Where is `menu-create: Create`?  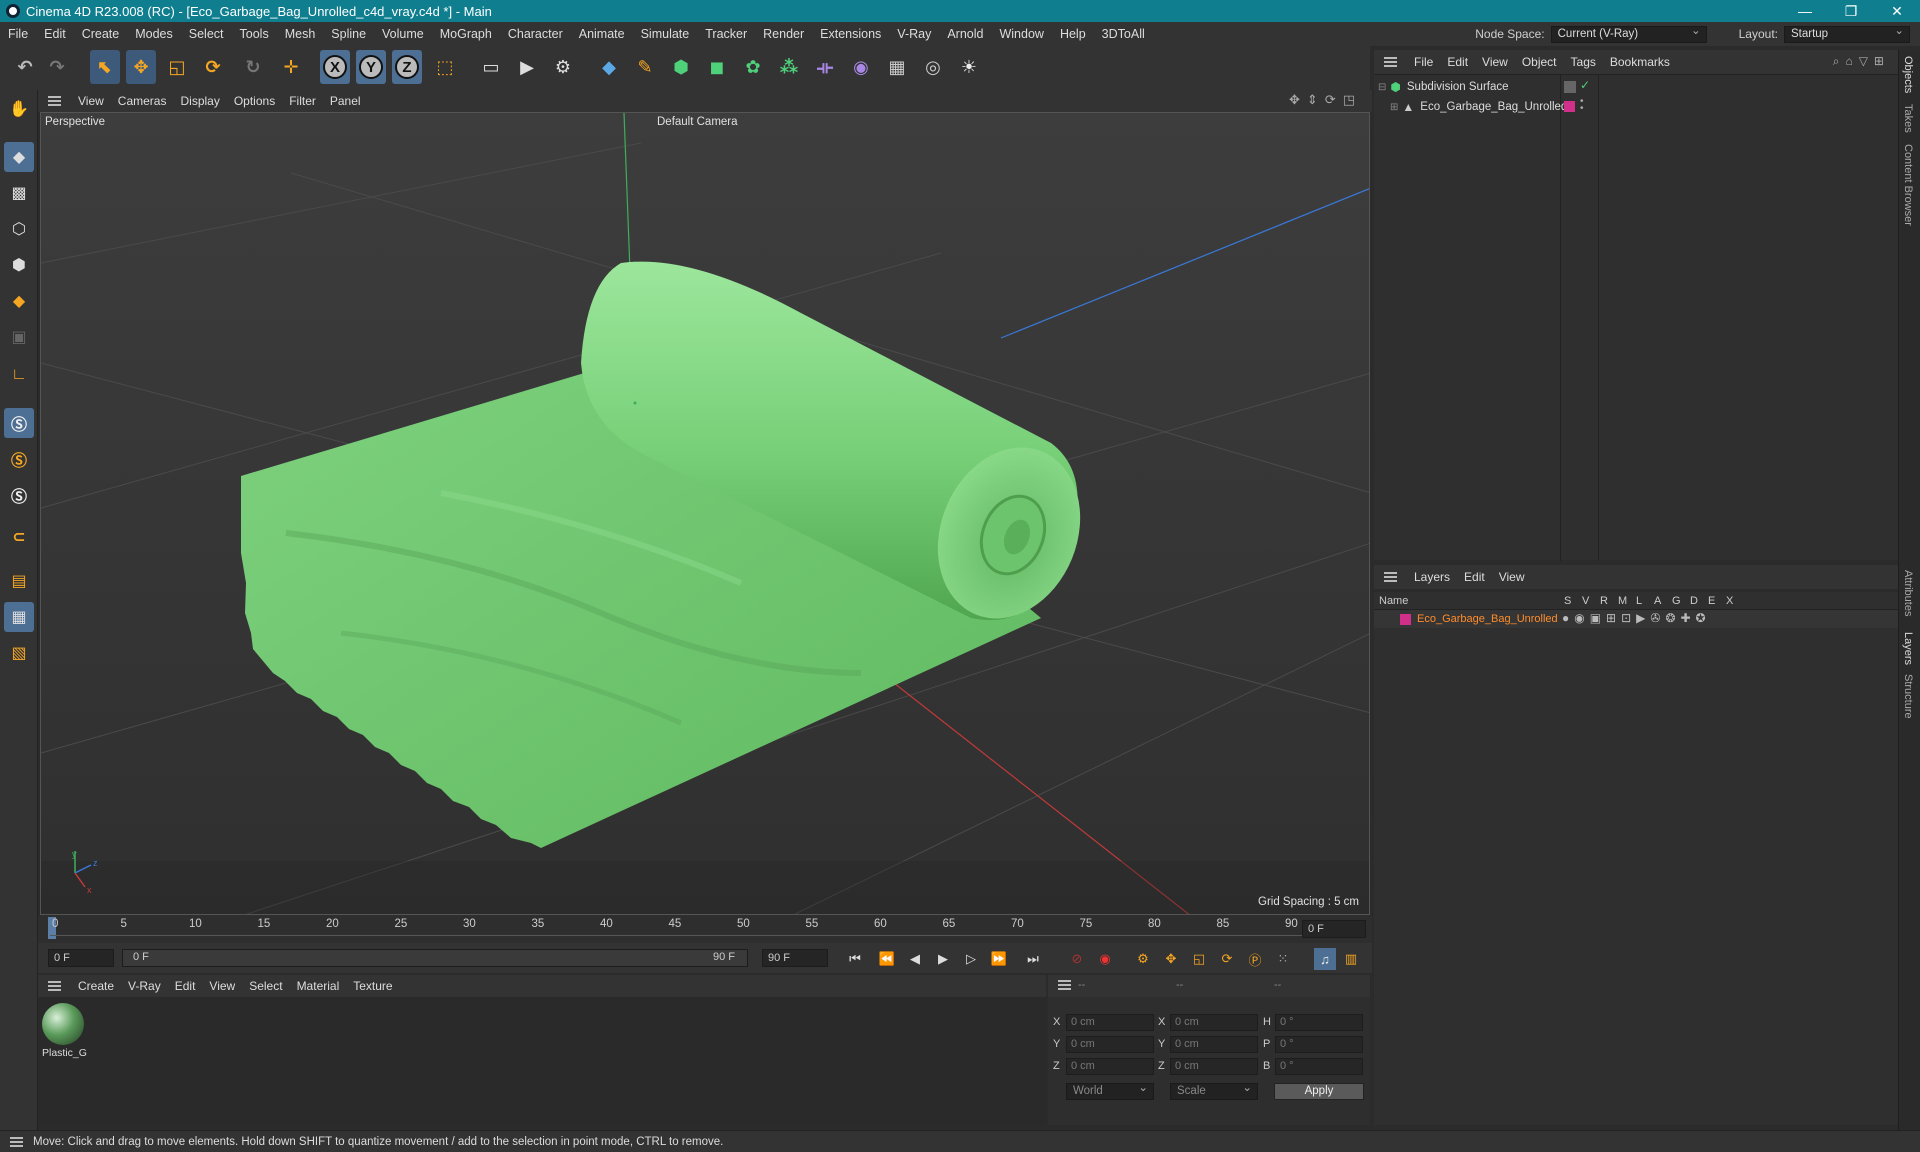
menu-create: Create is located at coordinates (101, 34).